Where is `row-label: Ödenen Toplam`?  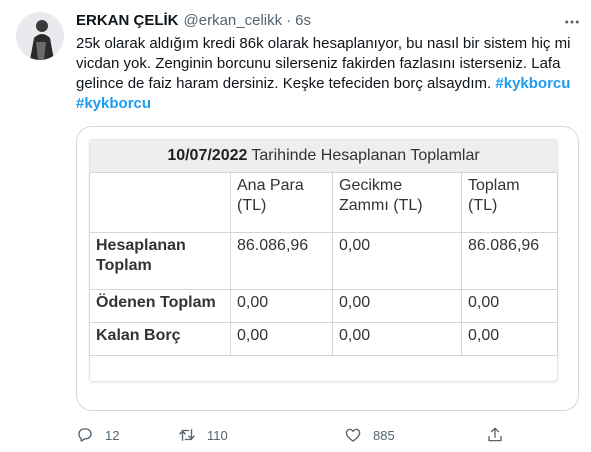
row-label: Ödenen Toplam is located at coordinates (160, 305).